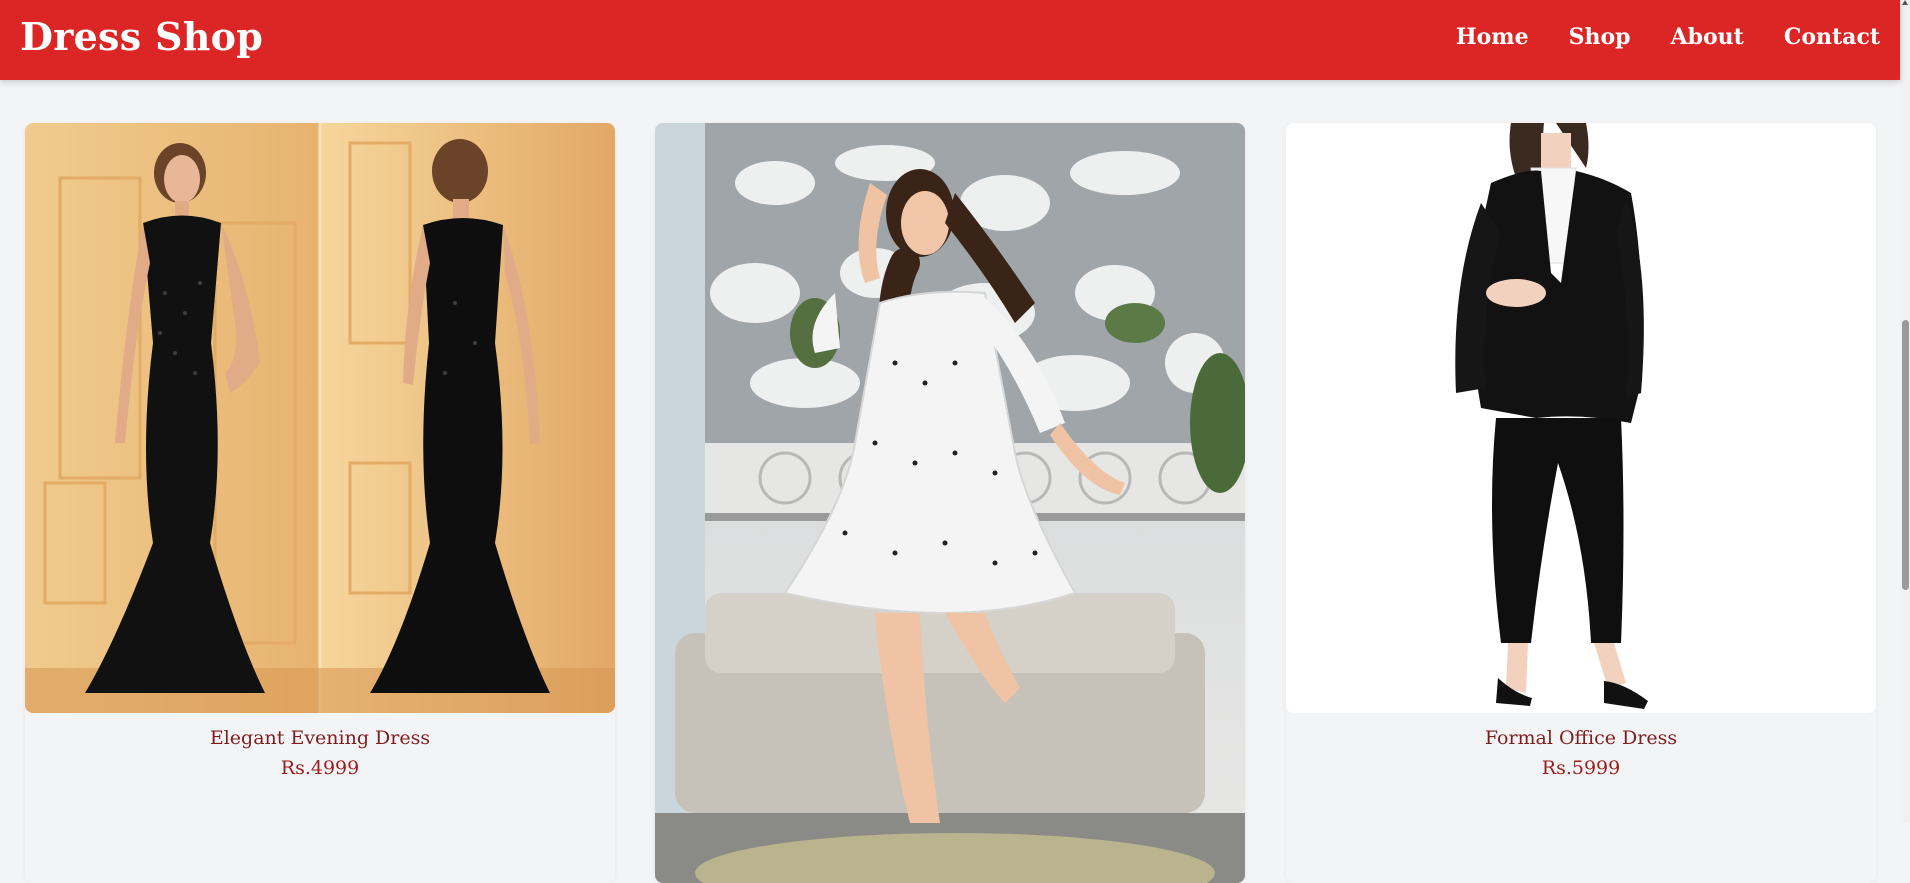 Image resolution: width=1910 pixels, height=883 pixels. I want to click on main-nav: Home Shop About Contact, so click(1668, 37).